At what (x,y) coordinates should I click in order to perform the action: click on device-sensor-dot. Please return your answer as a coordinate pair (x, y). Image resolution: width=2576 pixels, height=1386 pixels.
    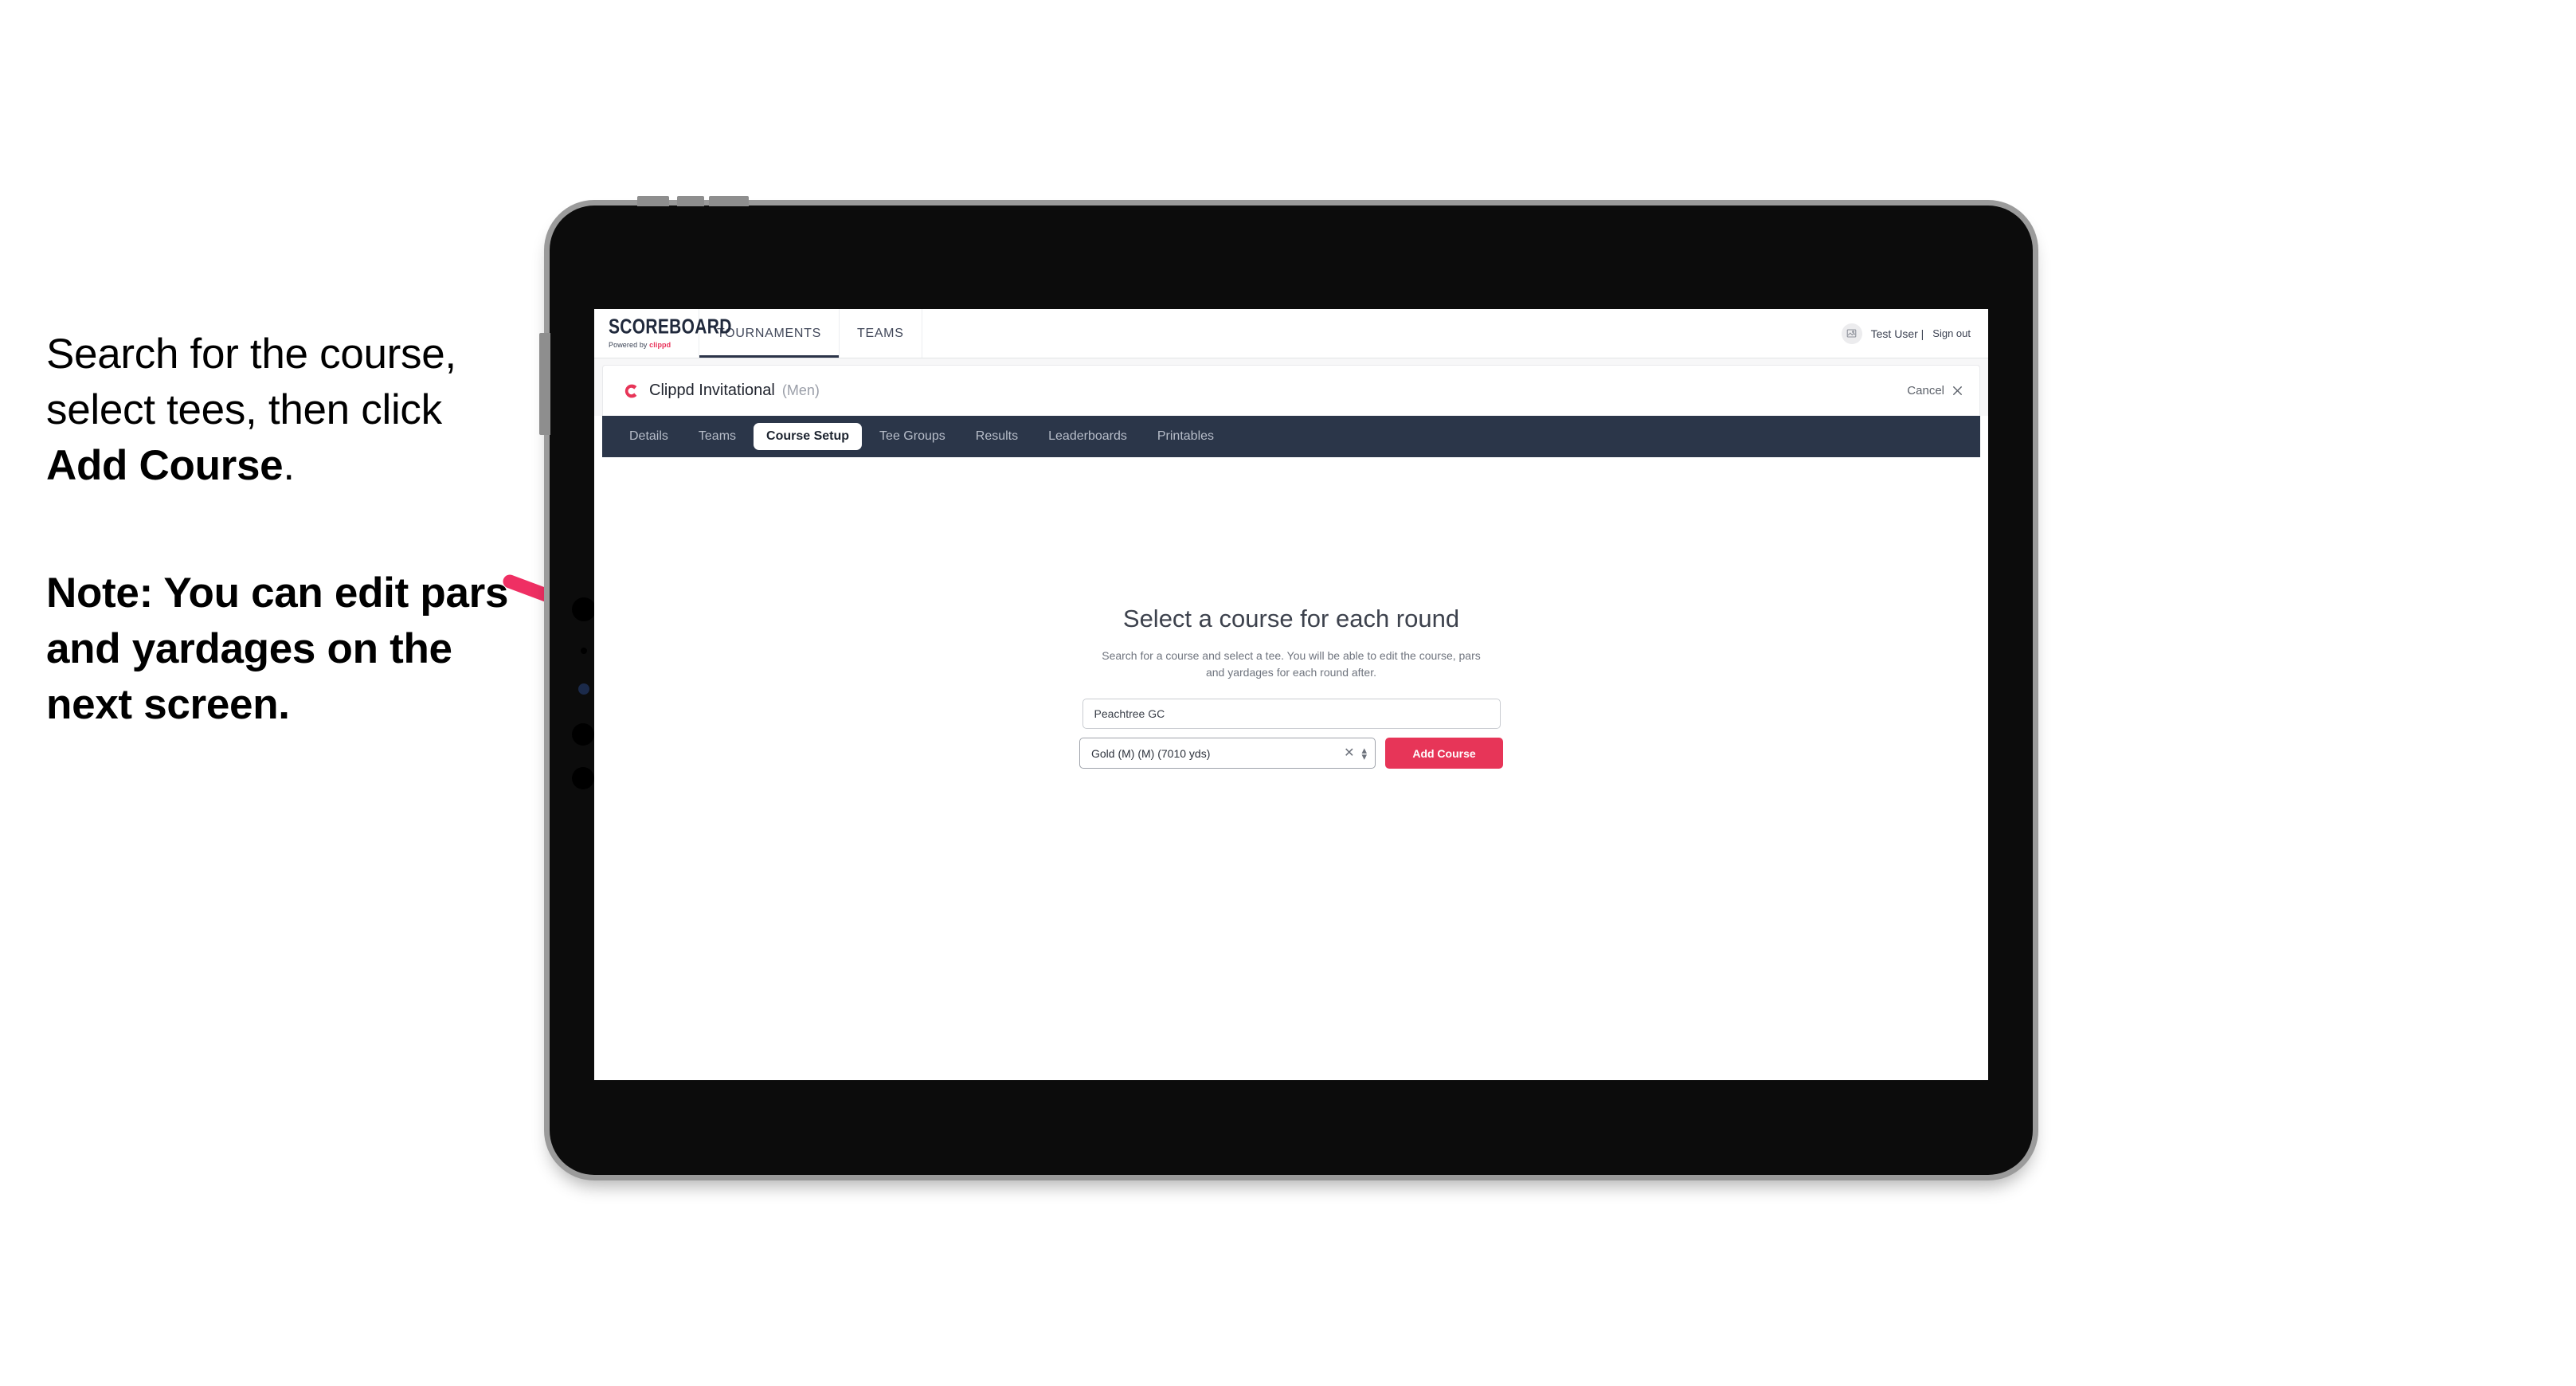
    Looking at the image, I should click on (584, 651).